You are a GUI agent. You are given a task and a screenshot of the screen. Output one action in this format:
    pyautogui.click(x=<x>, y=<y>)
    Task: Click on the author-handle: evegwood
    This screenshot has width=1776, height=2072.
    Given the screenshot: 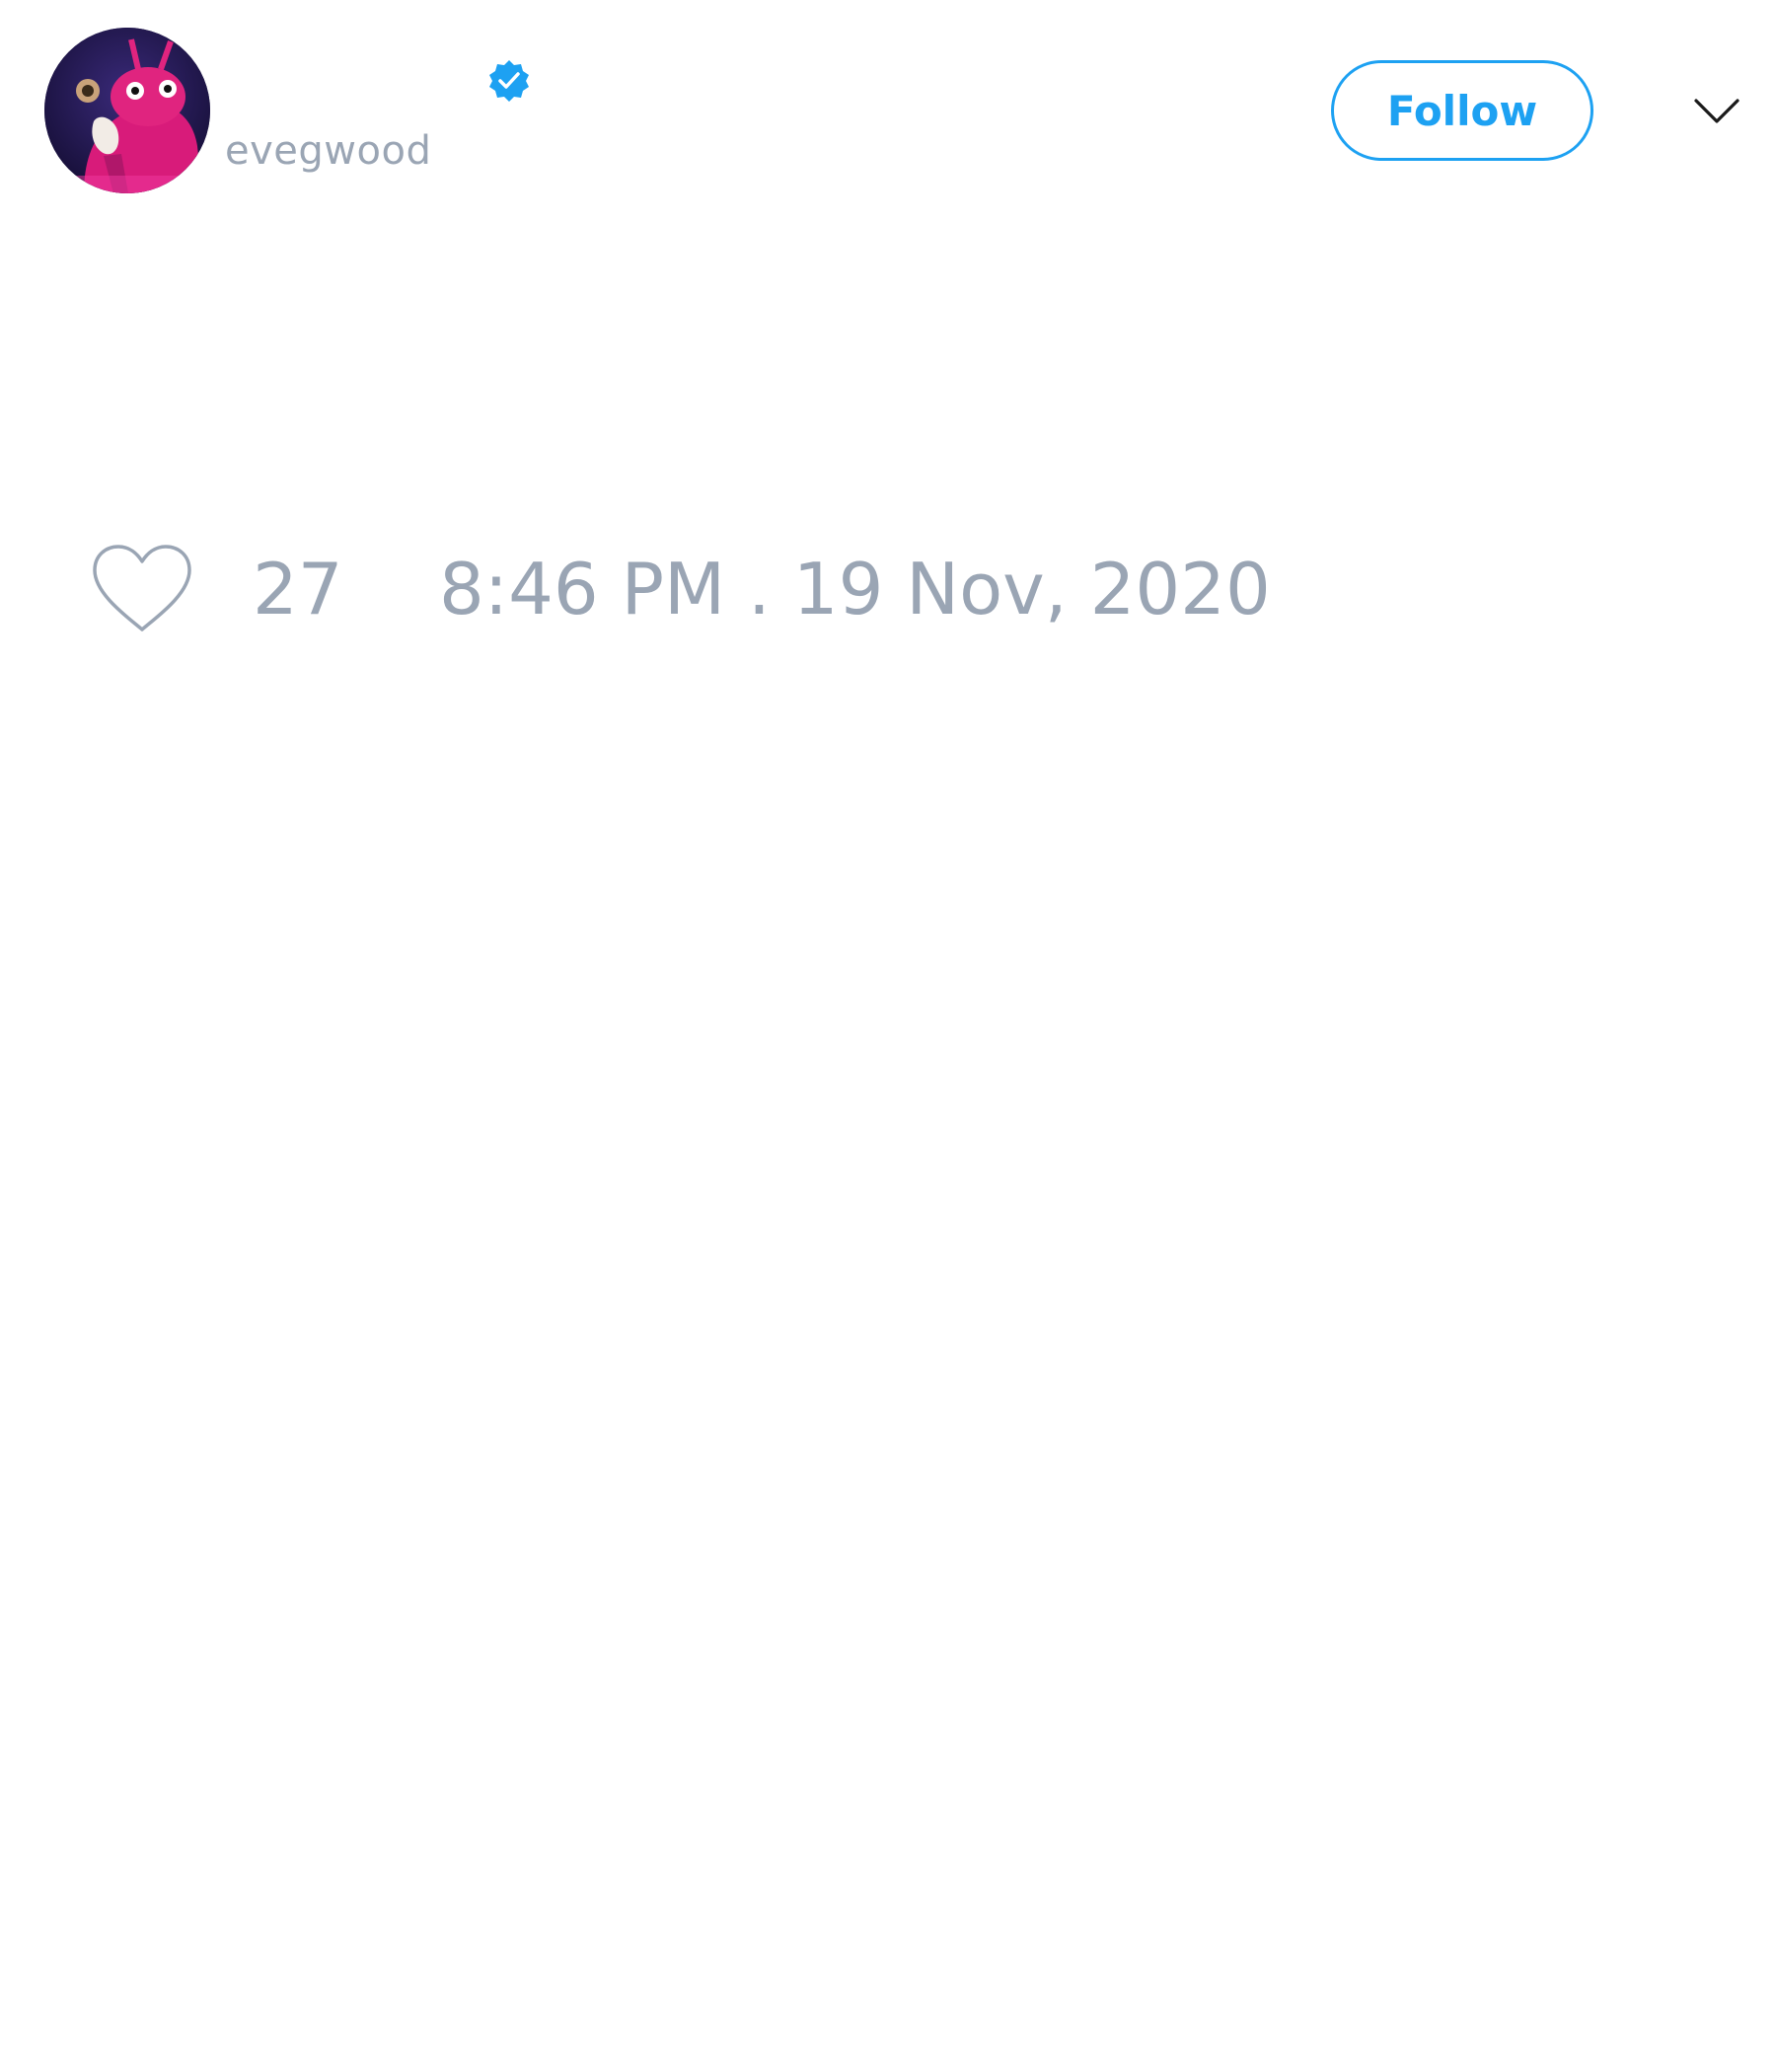 What is the action you would take?
    pyautogui.click(x=328, y=151)
    